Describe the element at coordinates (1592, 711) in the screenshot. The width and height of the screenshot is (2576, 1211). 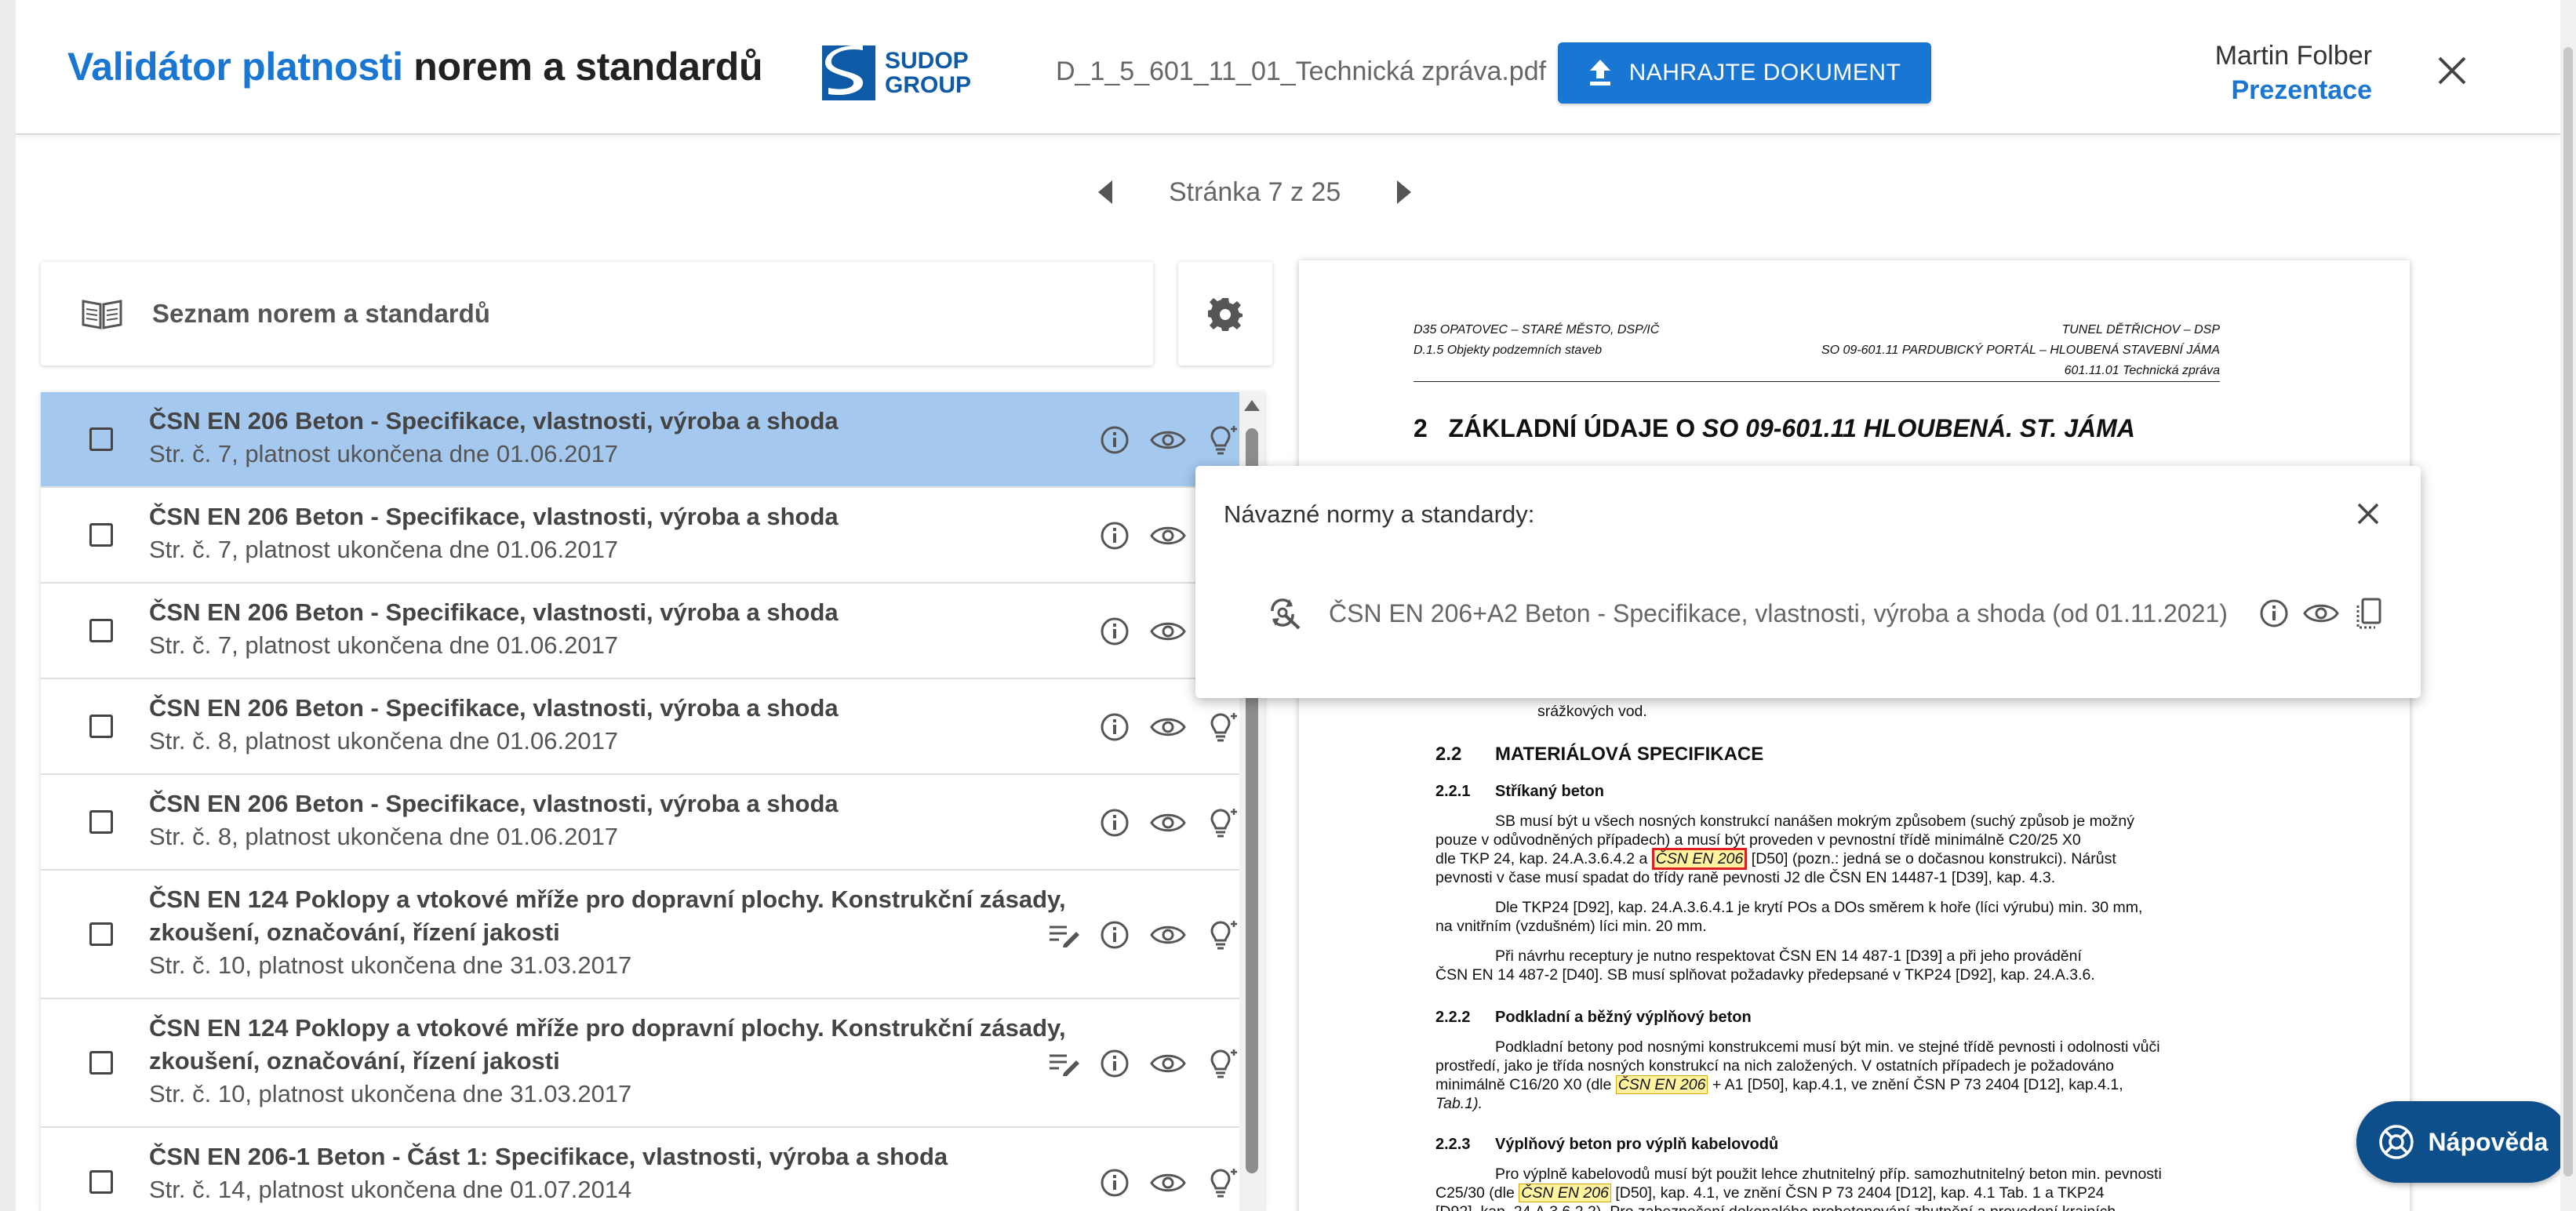
I see `doc-fragment: srážkových vod.` at that location.